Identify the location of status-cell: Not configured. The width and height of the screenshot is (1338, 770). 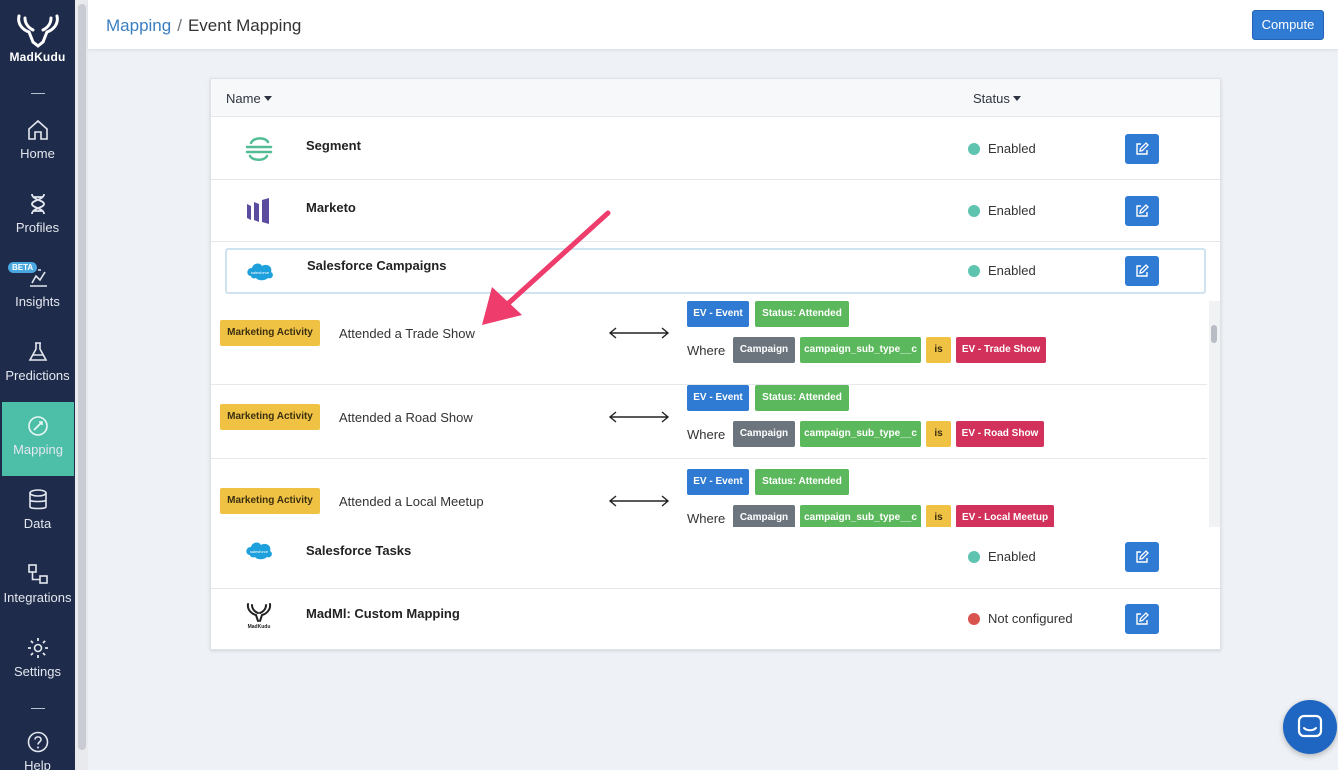
(1020, 618).